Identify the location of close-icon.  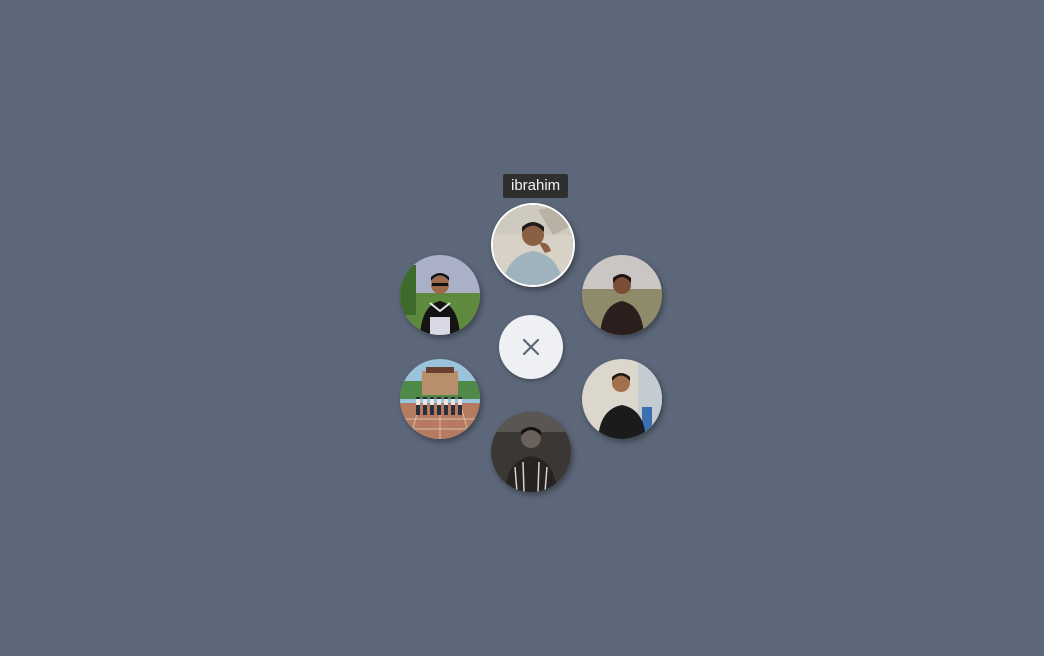
(531, 347).